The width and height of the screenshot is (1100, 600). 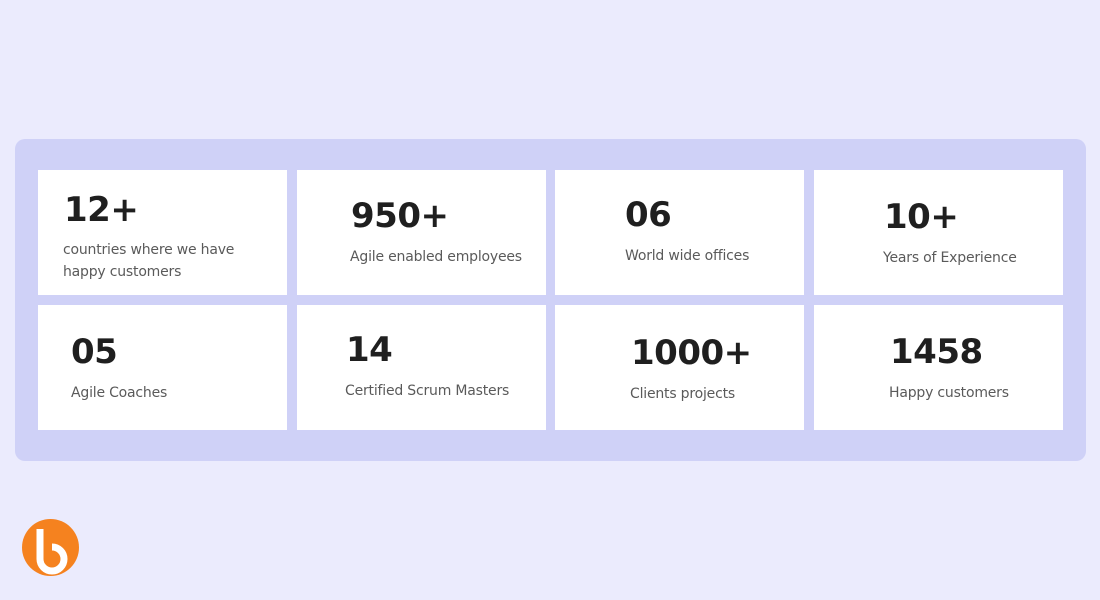 What do you see at coordinates (421, 367) in the screenshot?
I see `stat-card-scrum-masters: 14 Certified Scrum Masters` at bounding box center [421, 367].